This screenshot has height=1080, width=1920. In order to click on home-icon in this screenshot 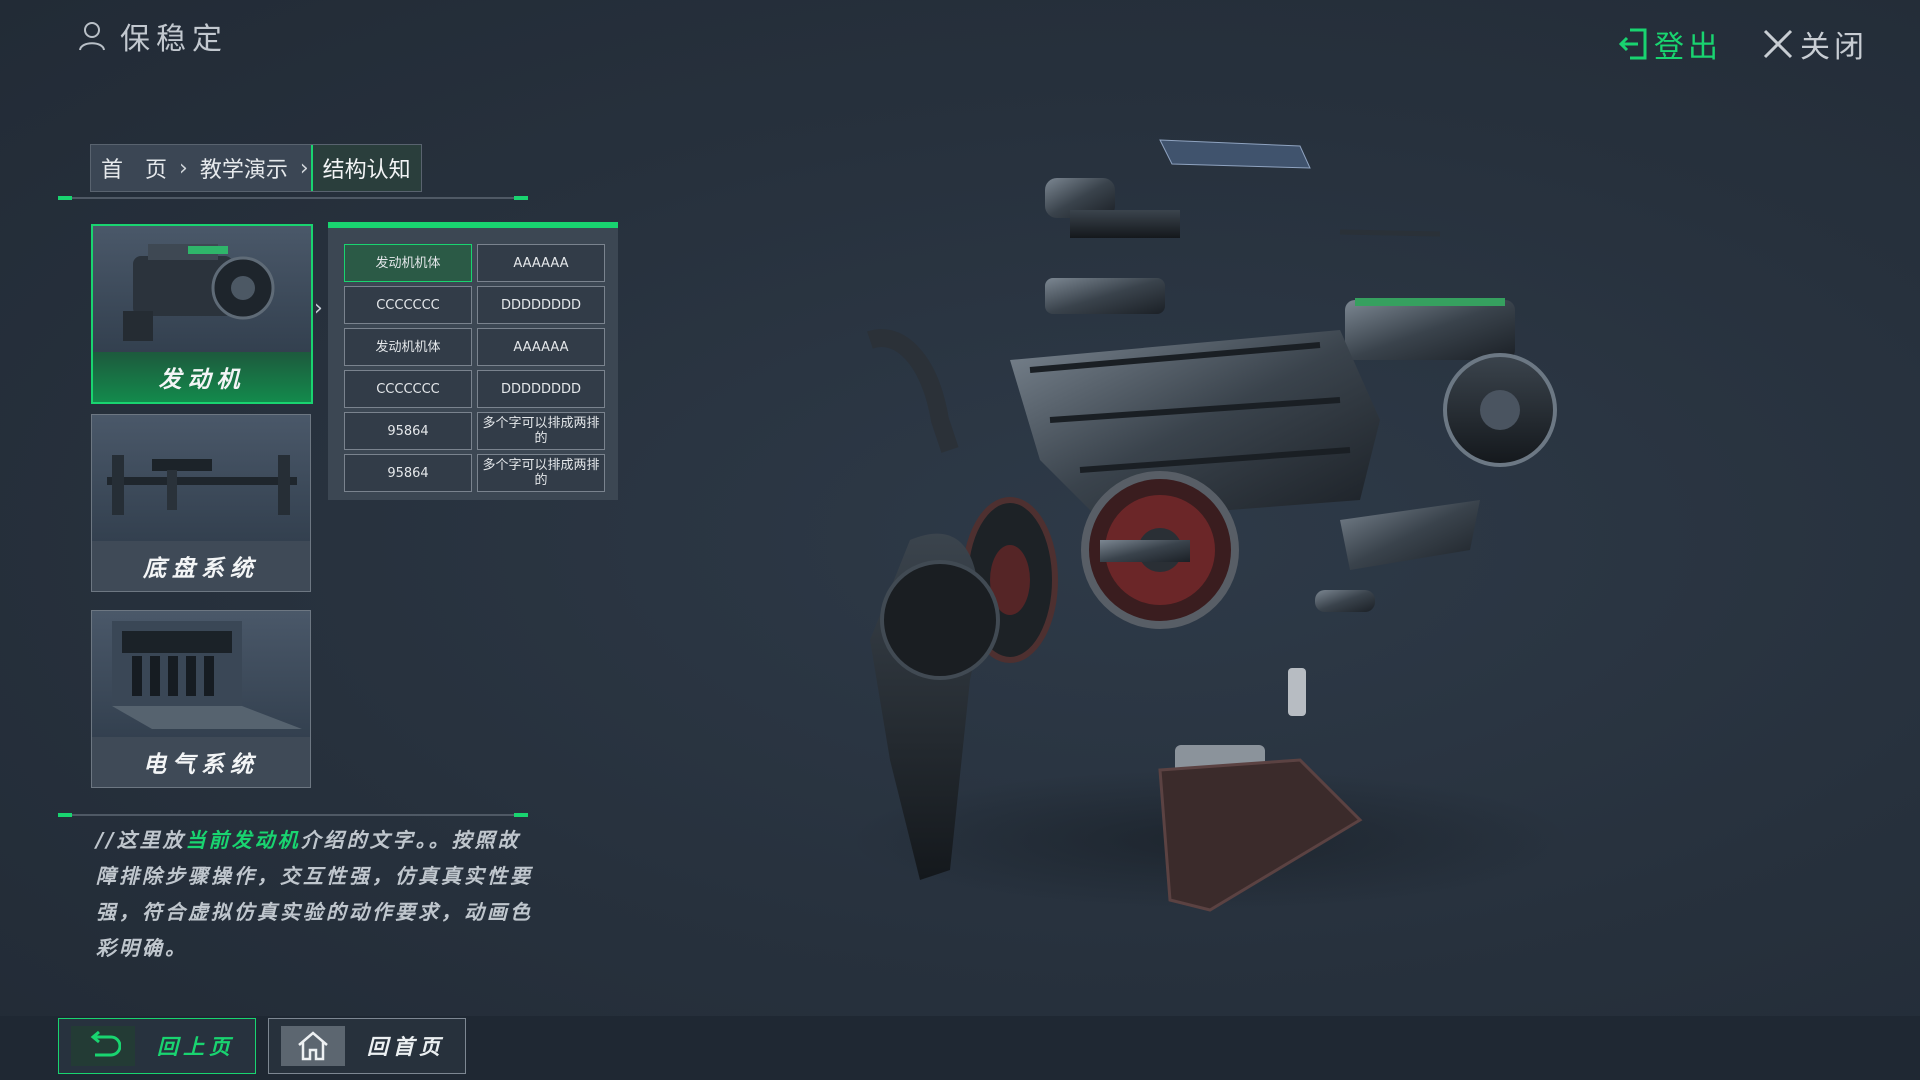, I will do `click(313, 1046)`.